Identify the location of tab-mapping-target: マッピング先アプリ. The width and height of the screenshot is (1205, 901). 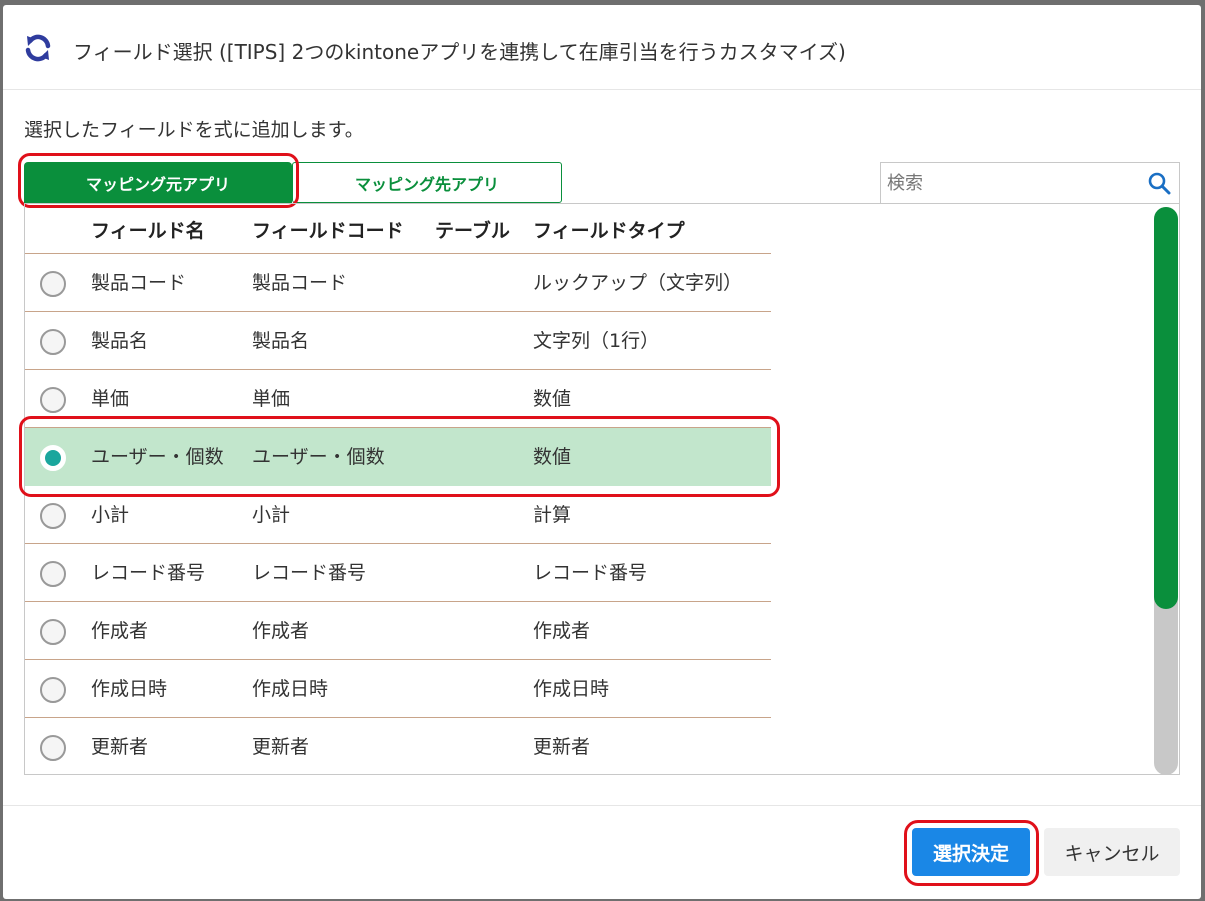
(427, 182).